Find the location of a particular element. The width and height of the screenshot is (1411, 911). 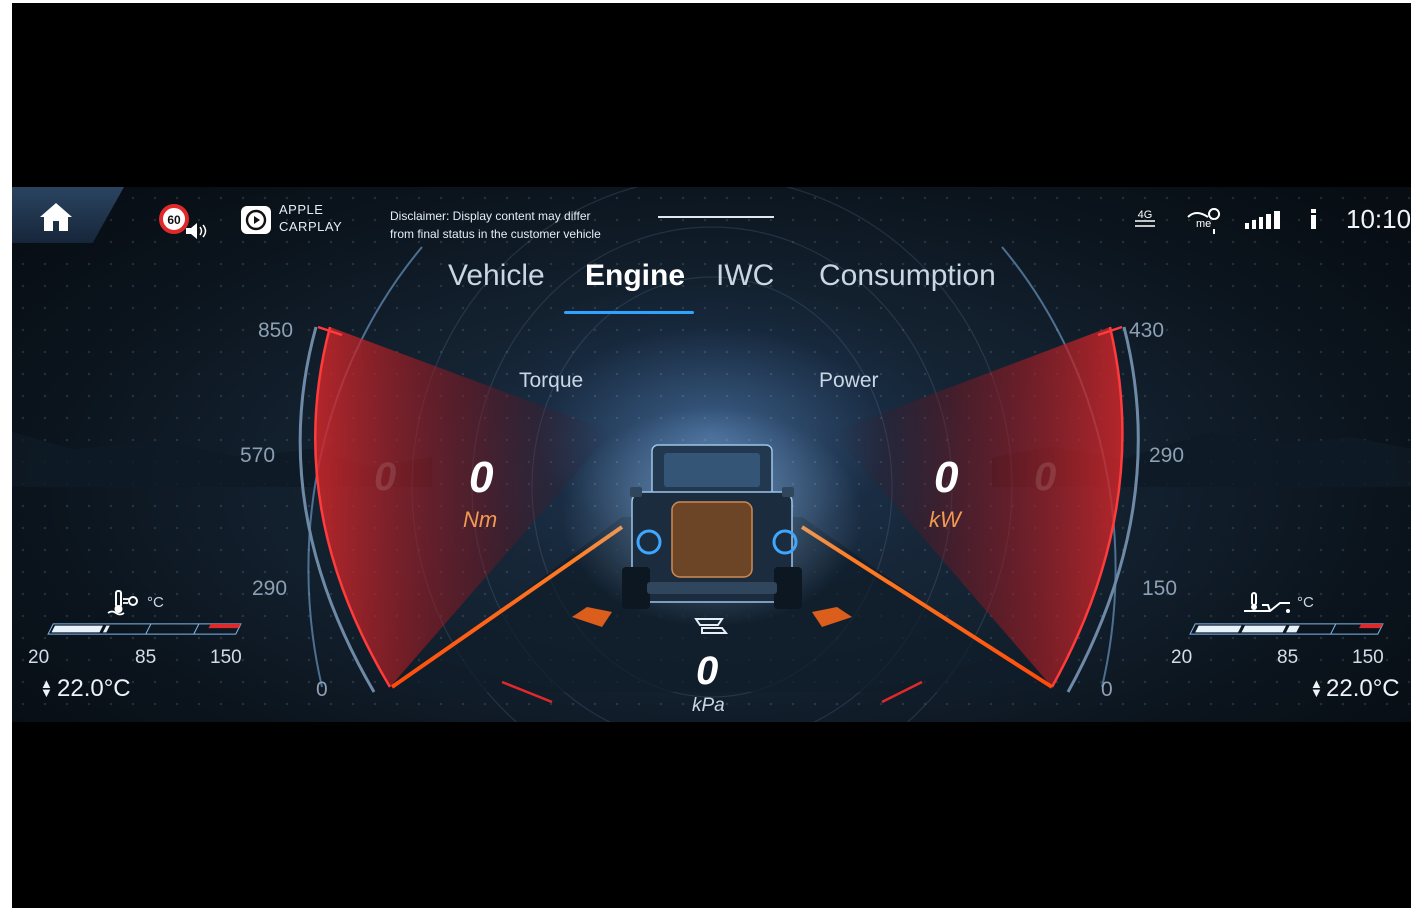

home-icon is located at coordinates (56, 217).